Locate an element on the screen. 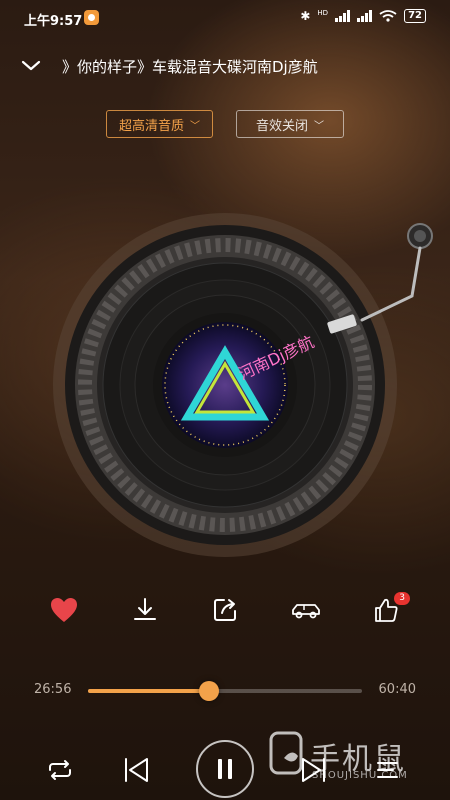 This screenshot has height=800, width=450. album-art is located at coordinates (225, 385).